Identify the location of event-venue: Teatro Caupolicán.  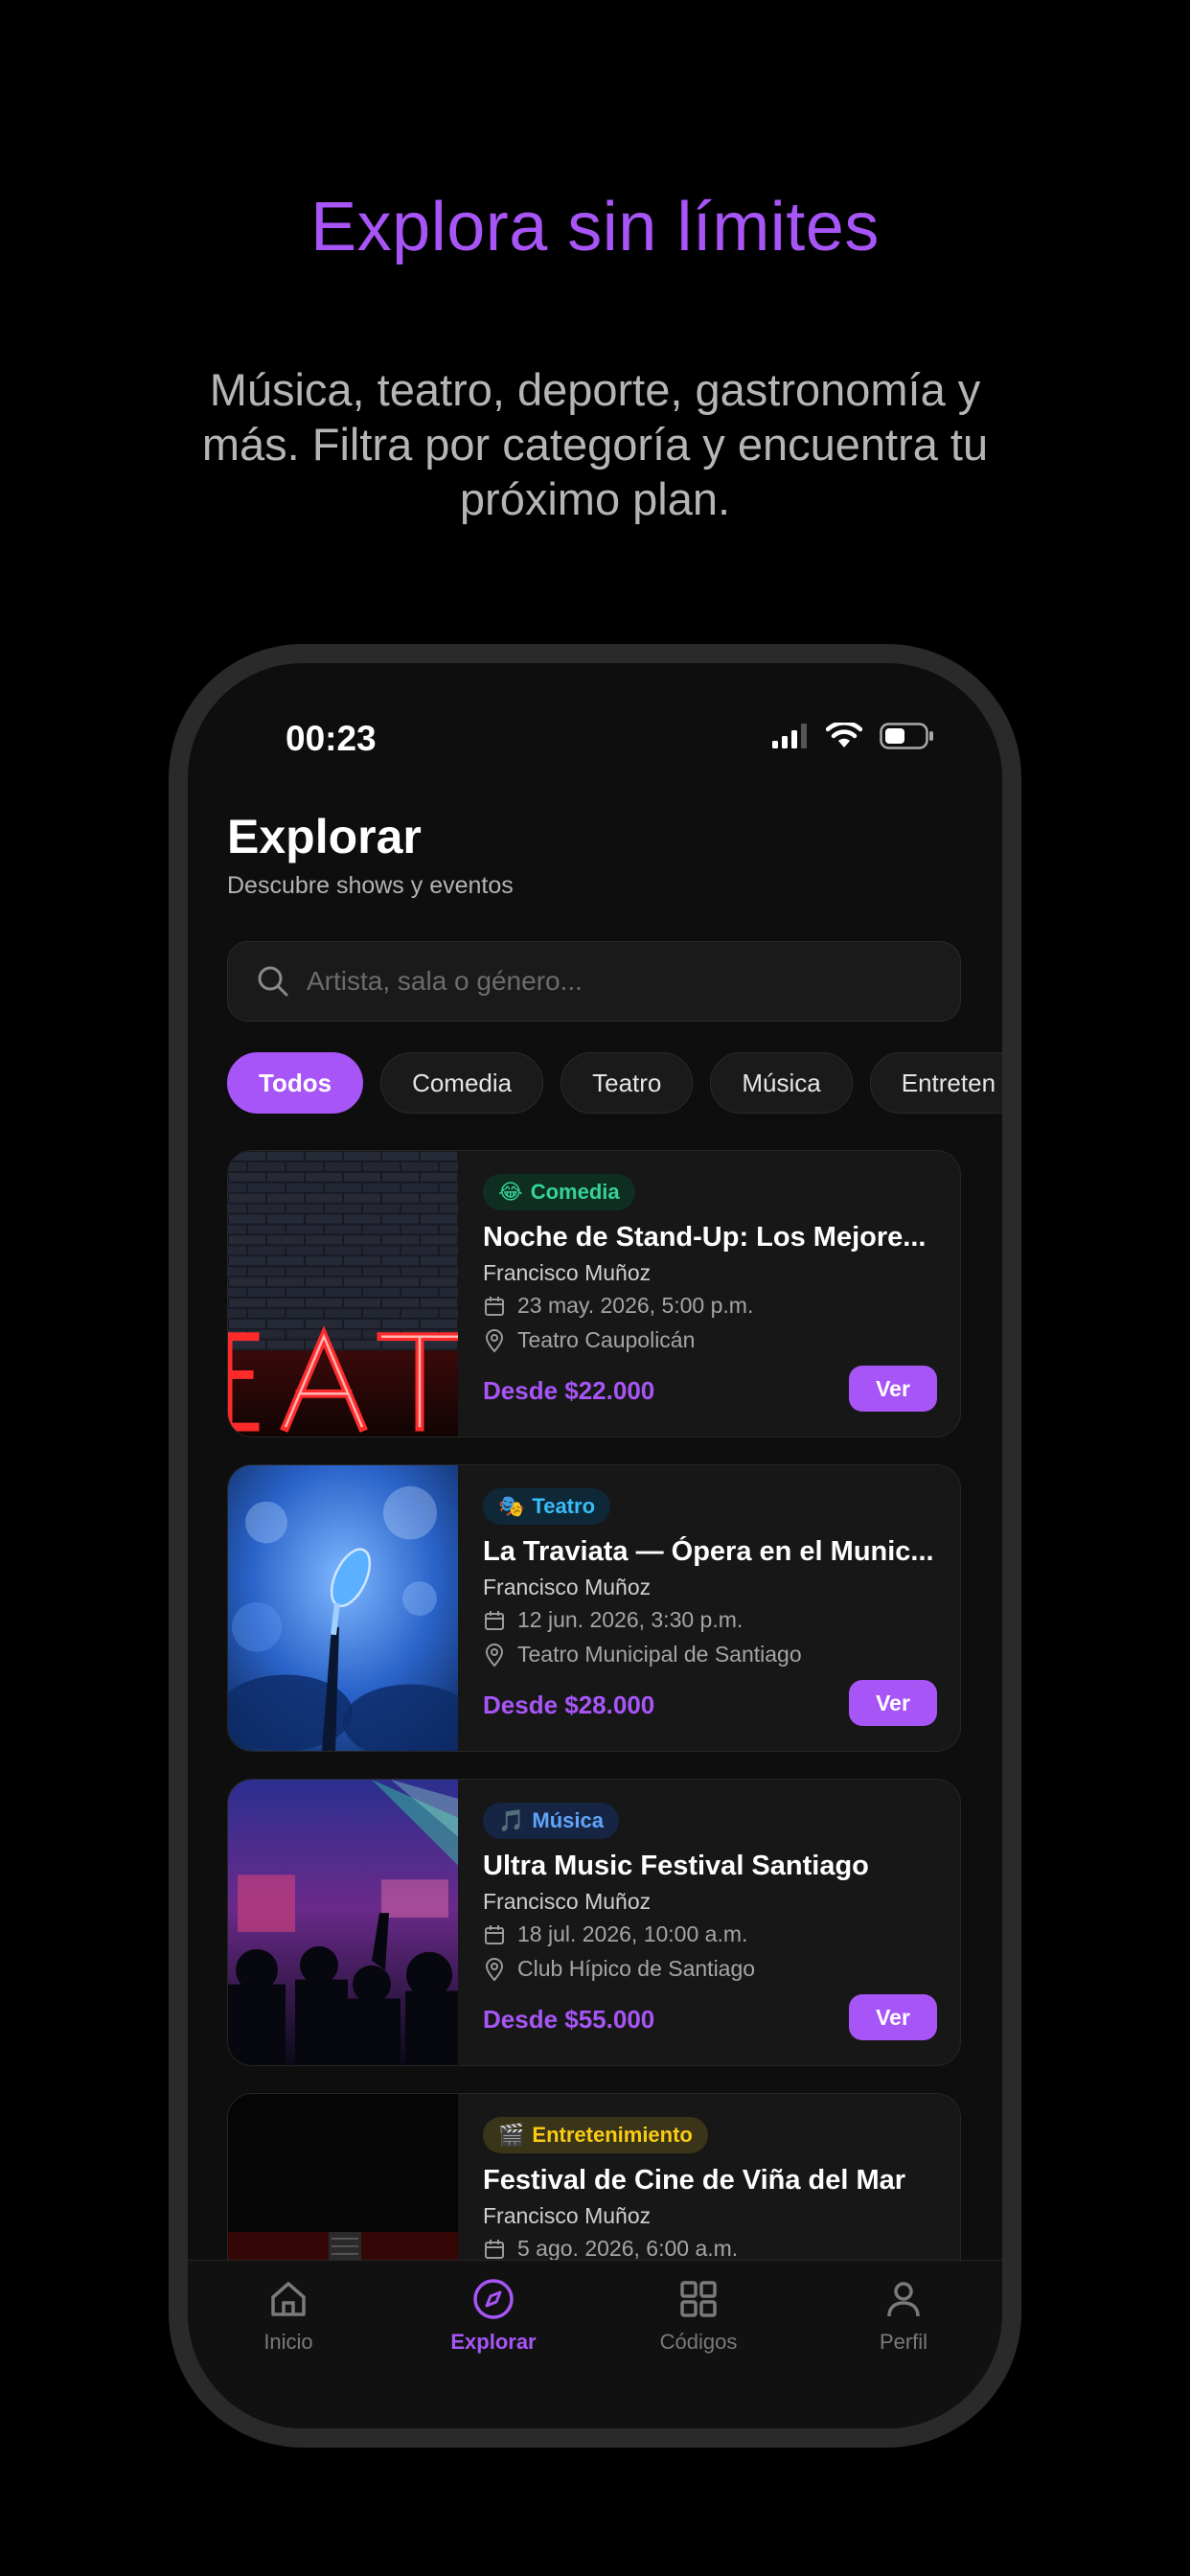
(589, 1340).